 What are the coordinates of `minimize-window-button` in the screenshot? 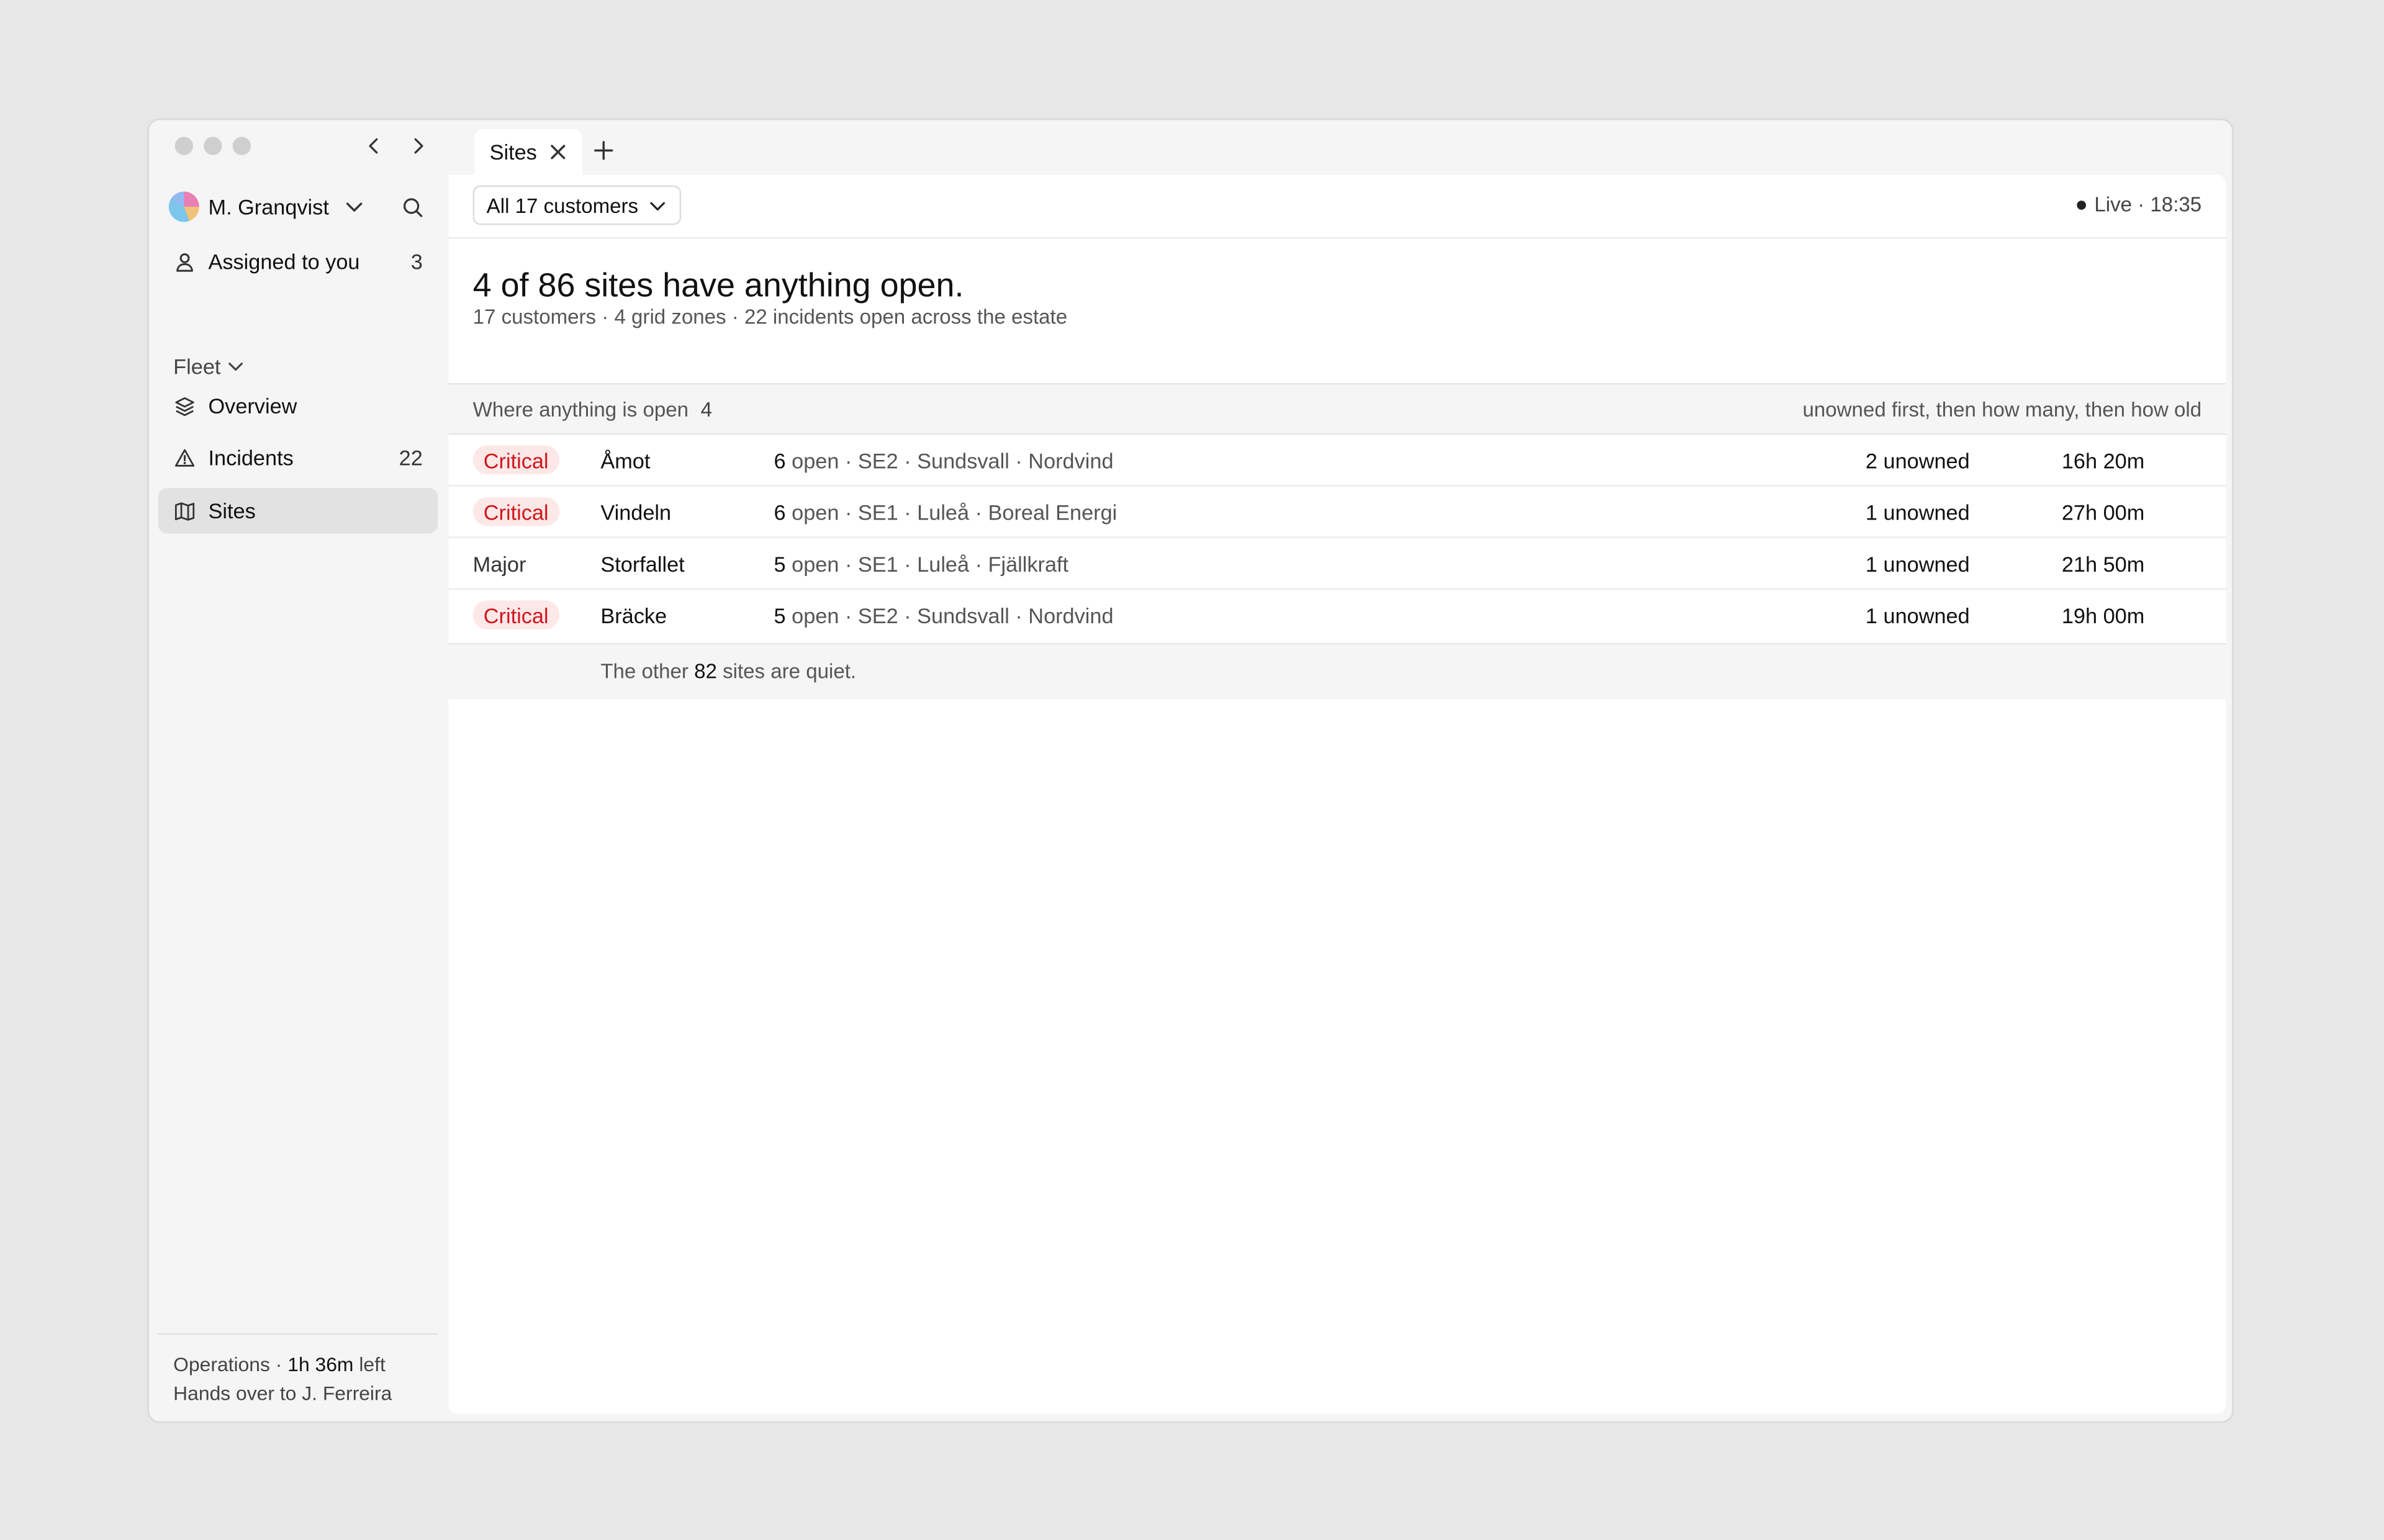 It's located at (213, 146).